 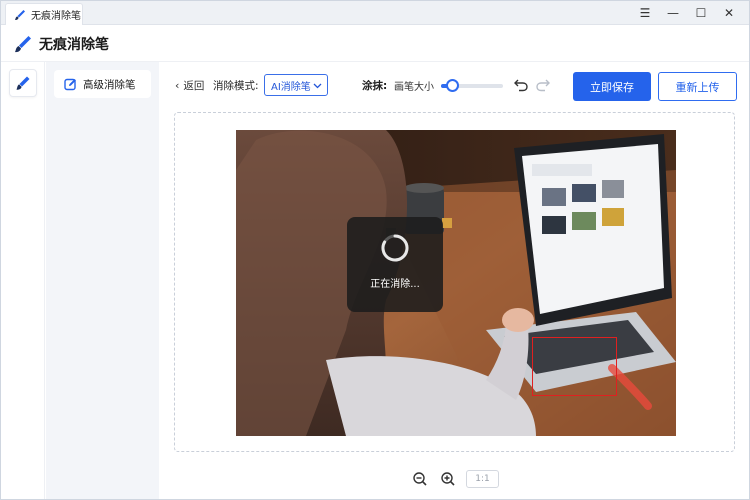 I want to click on close-icon: ✕, so click(x=729, y=13).